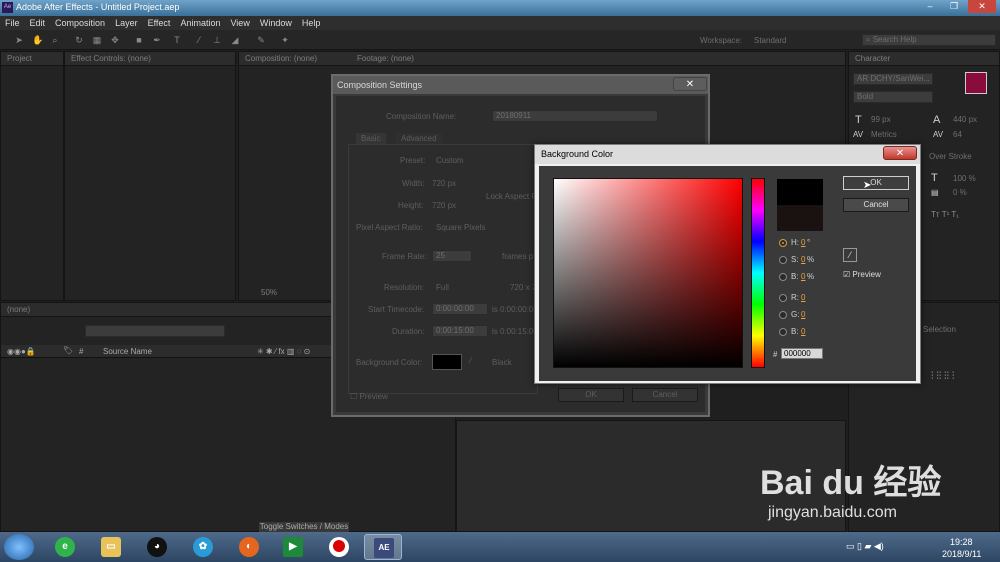 This screenshot has height=562, width=1000. Describe the element at coordinates (783, 277) in the screenshot. I see `brightness-radio` at that location.